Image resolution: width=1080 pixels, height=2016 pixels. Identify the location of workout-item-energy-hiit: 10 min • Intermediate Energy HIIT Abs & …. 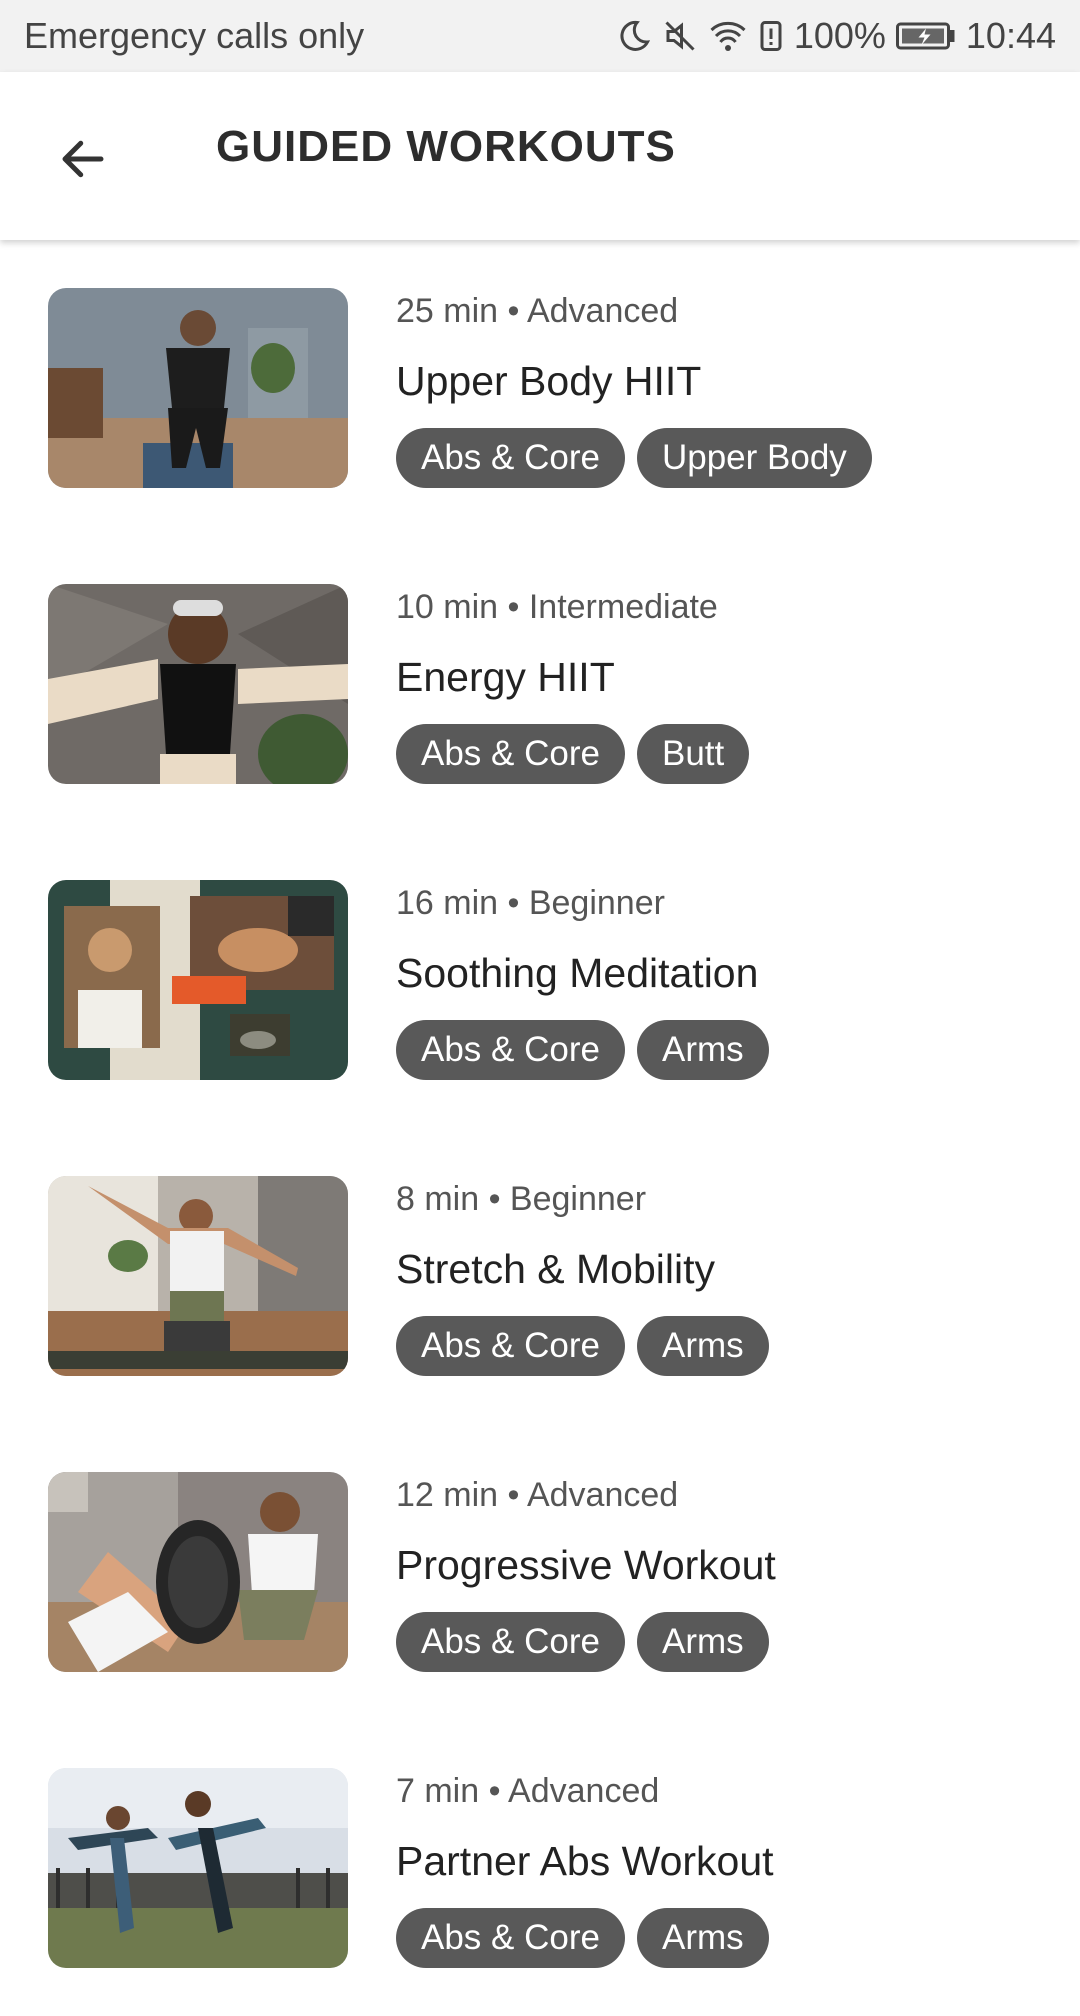
(540, 684).